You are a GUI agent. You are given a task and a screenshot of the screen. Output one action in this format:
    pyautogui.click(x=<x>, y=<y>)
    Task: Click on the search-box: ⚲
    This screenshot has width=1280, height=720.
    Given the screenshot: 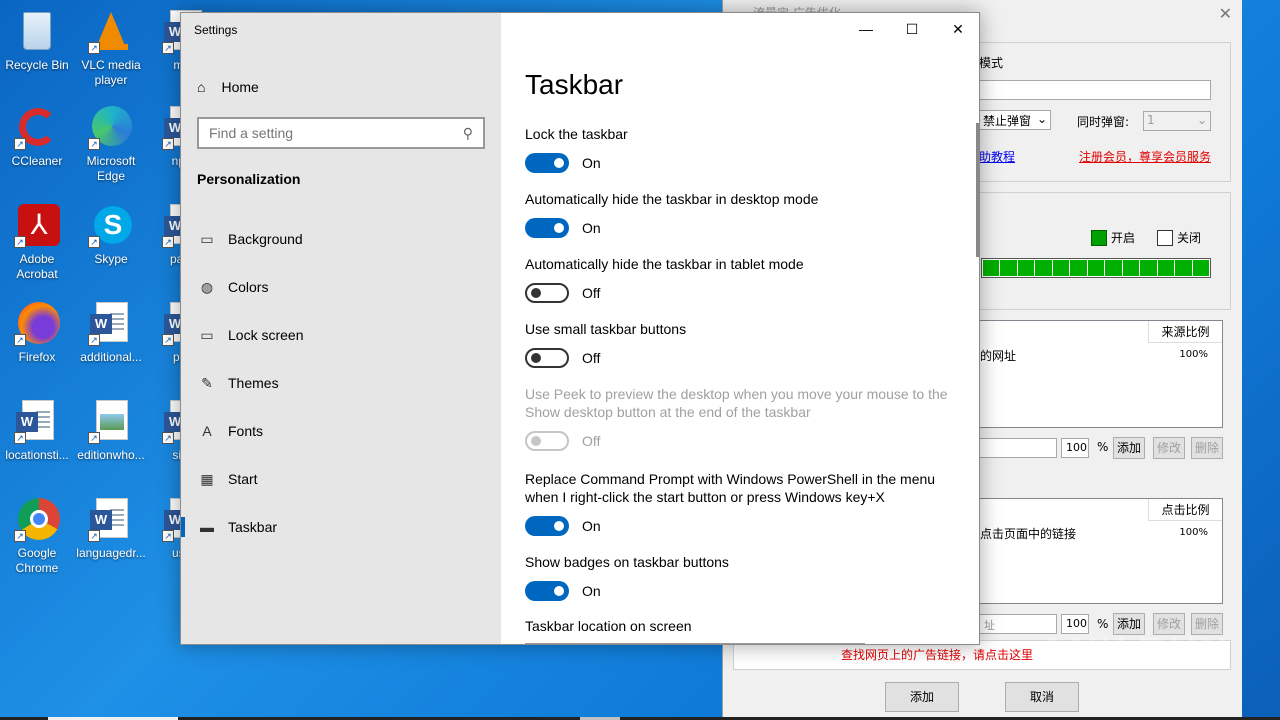 What is the action you would take?
    pyautogui.click(x=341, y=133)
    